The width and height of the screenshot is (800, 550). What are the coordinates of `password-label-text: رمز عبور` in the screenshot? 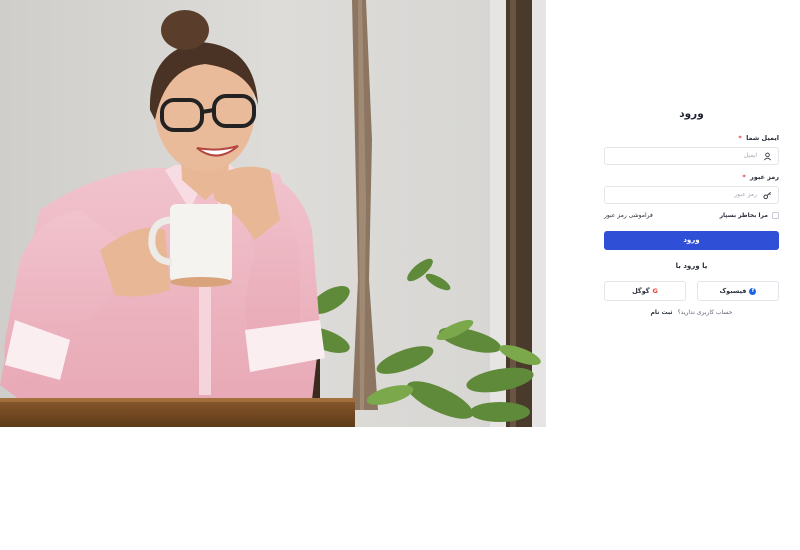 It's located at (764, 177).